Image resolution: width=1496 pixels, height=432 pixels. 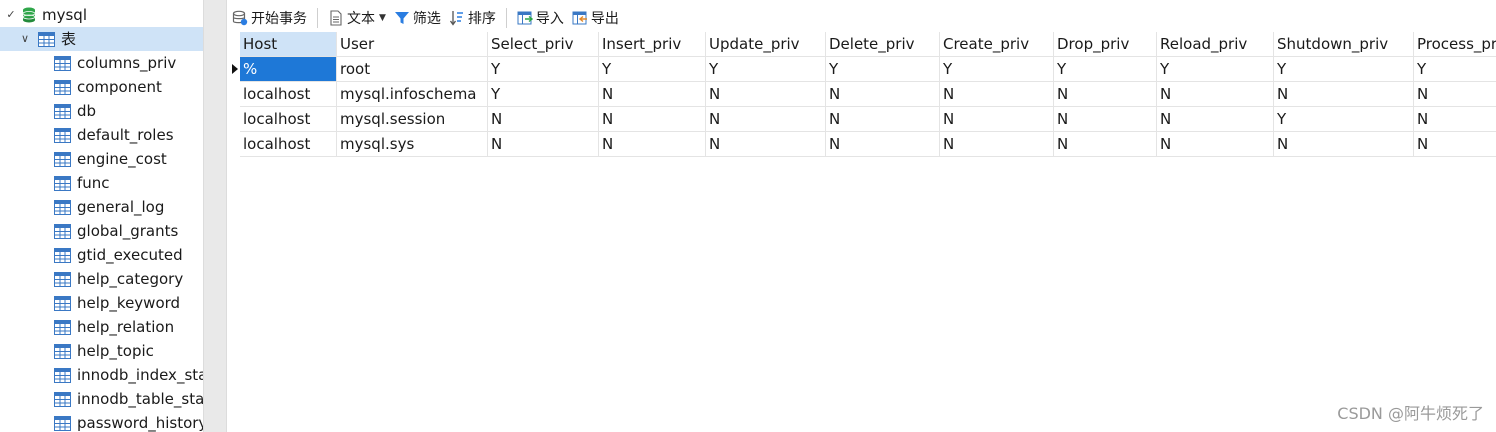 I want to click on sidebar-table-item: default_roles, so click(x=114, y=135).